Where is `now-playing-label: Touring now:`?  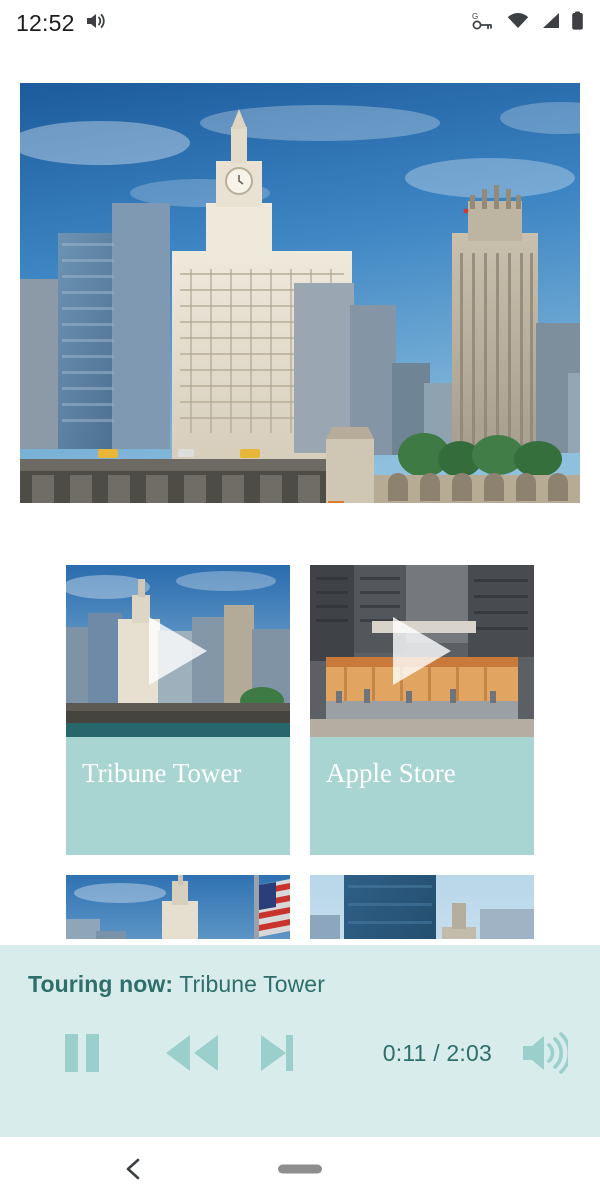
now-playing-label: Touring now: is located at coordinates (101, 984).